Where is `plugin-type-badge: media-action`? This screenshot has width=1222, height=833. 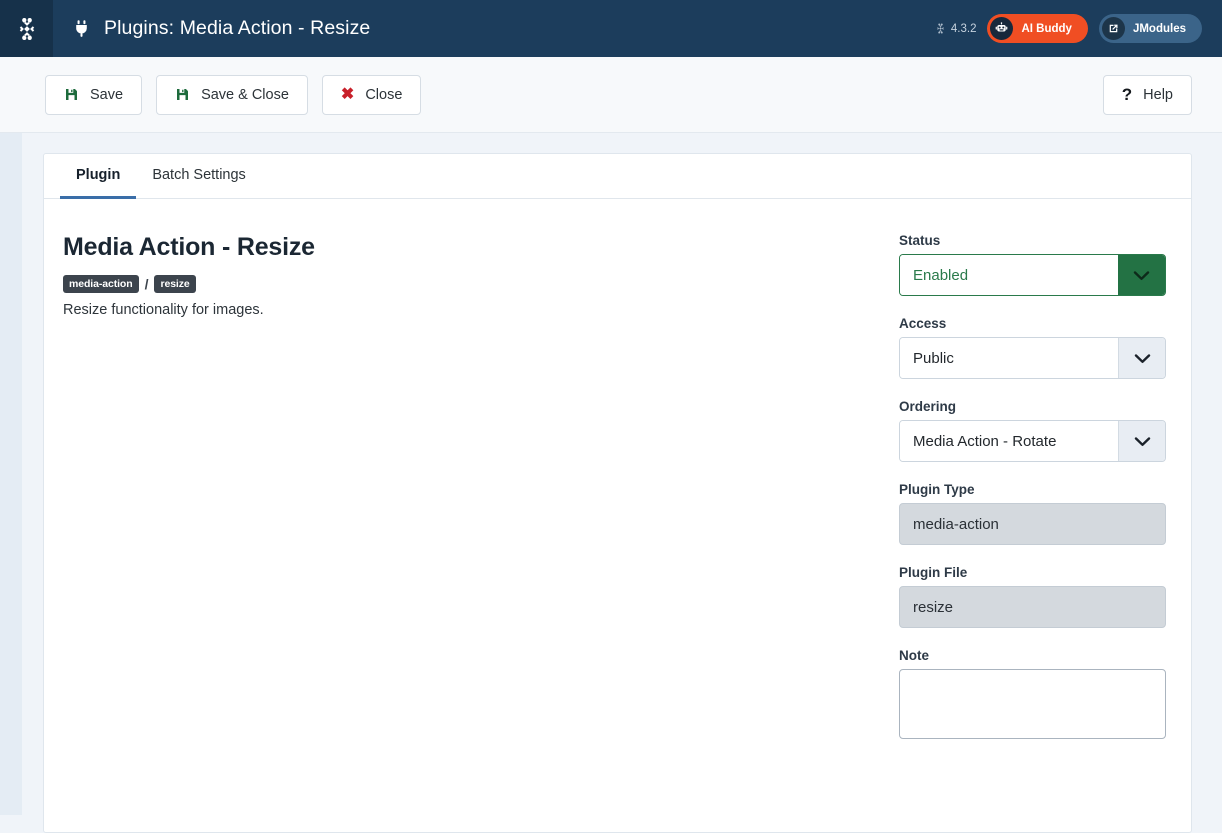
plugin-type-badge: media-action is located at coordinates (101, 284).